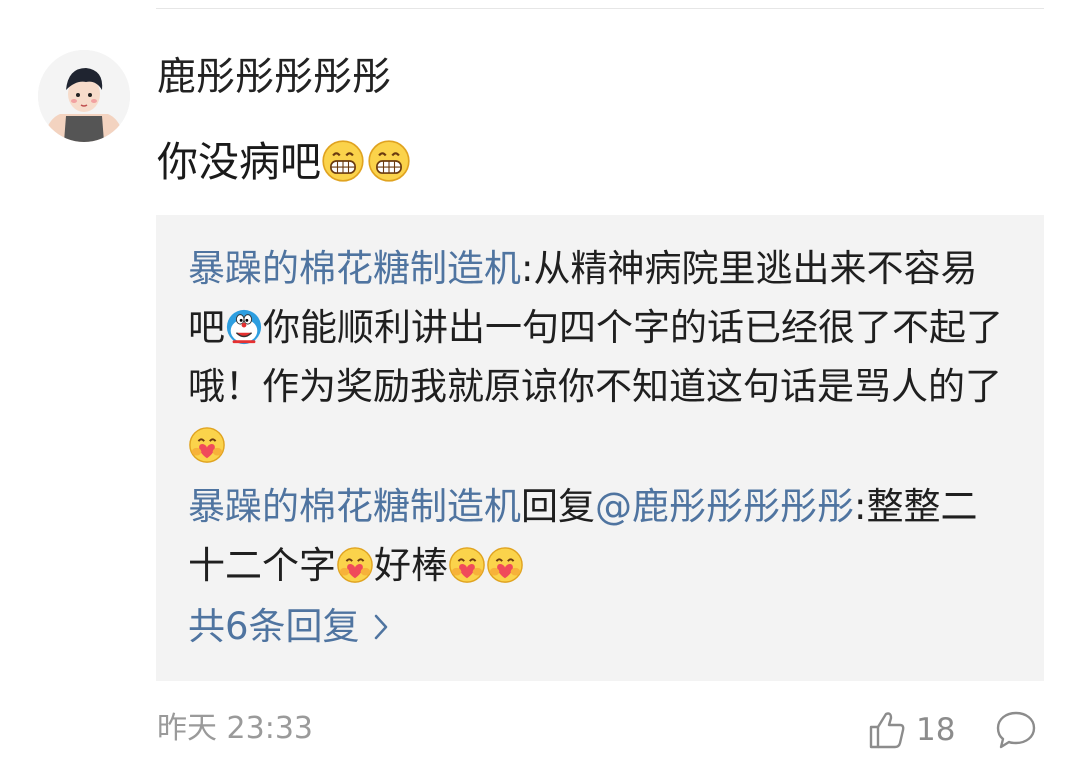 The height and width of the screenshot is (762, 1080). What do you see at coordinates (244, 327) in the screenshot?
I see `doraemon-emoji-icon` at bounding box center [244, 327].